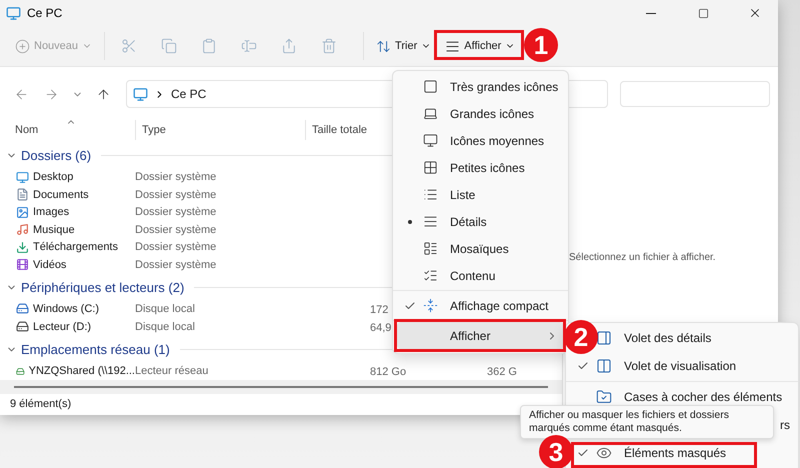 The width and height of the screenshot is (800, 468). Describe the element at coordinates (22, 46) in the screenshot. I see `plus-icon` at that location.